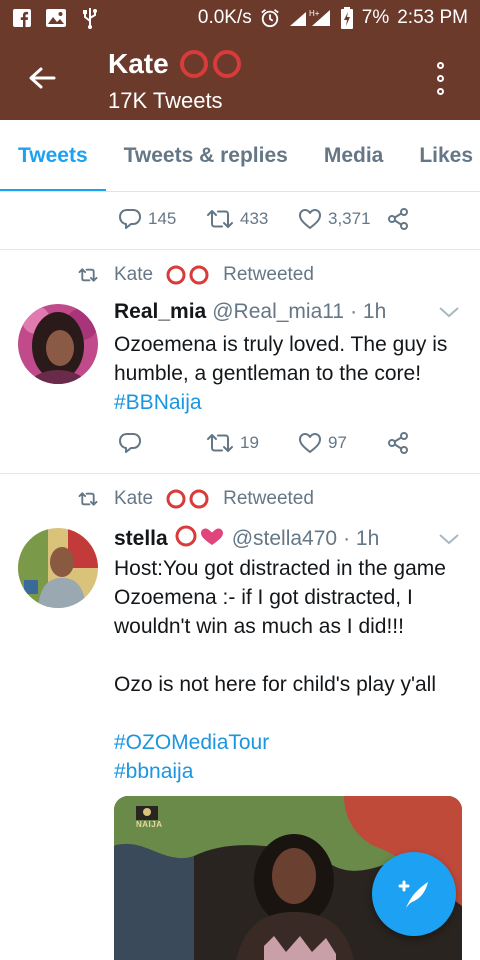 This screenshot has height=960, width=480. I want to click on back-button, so click(42, 78).